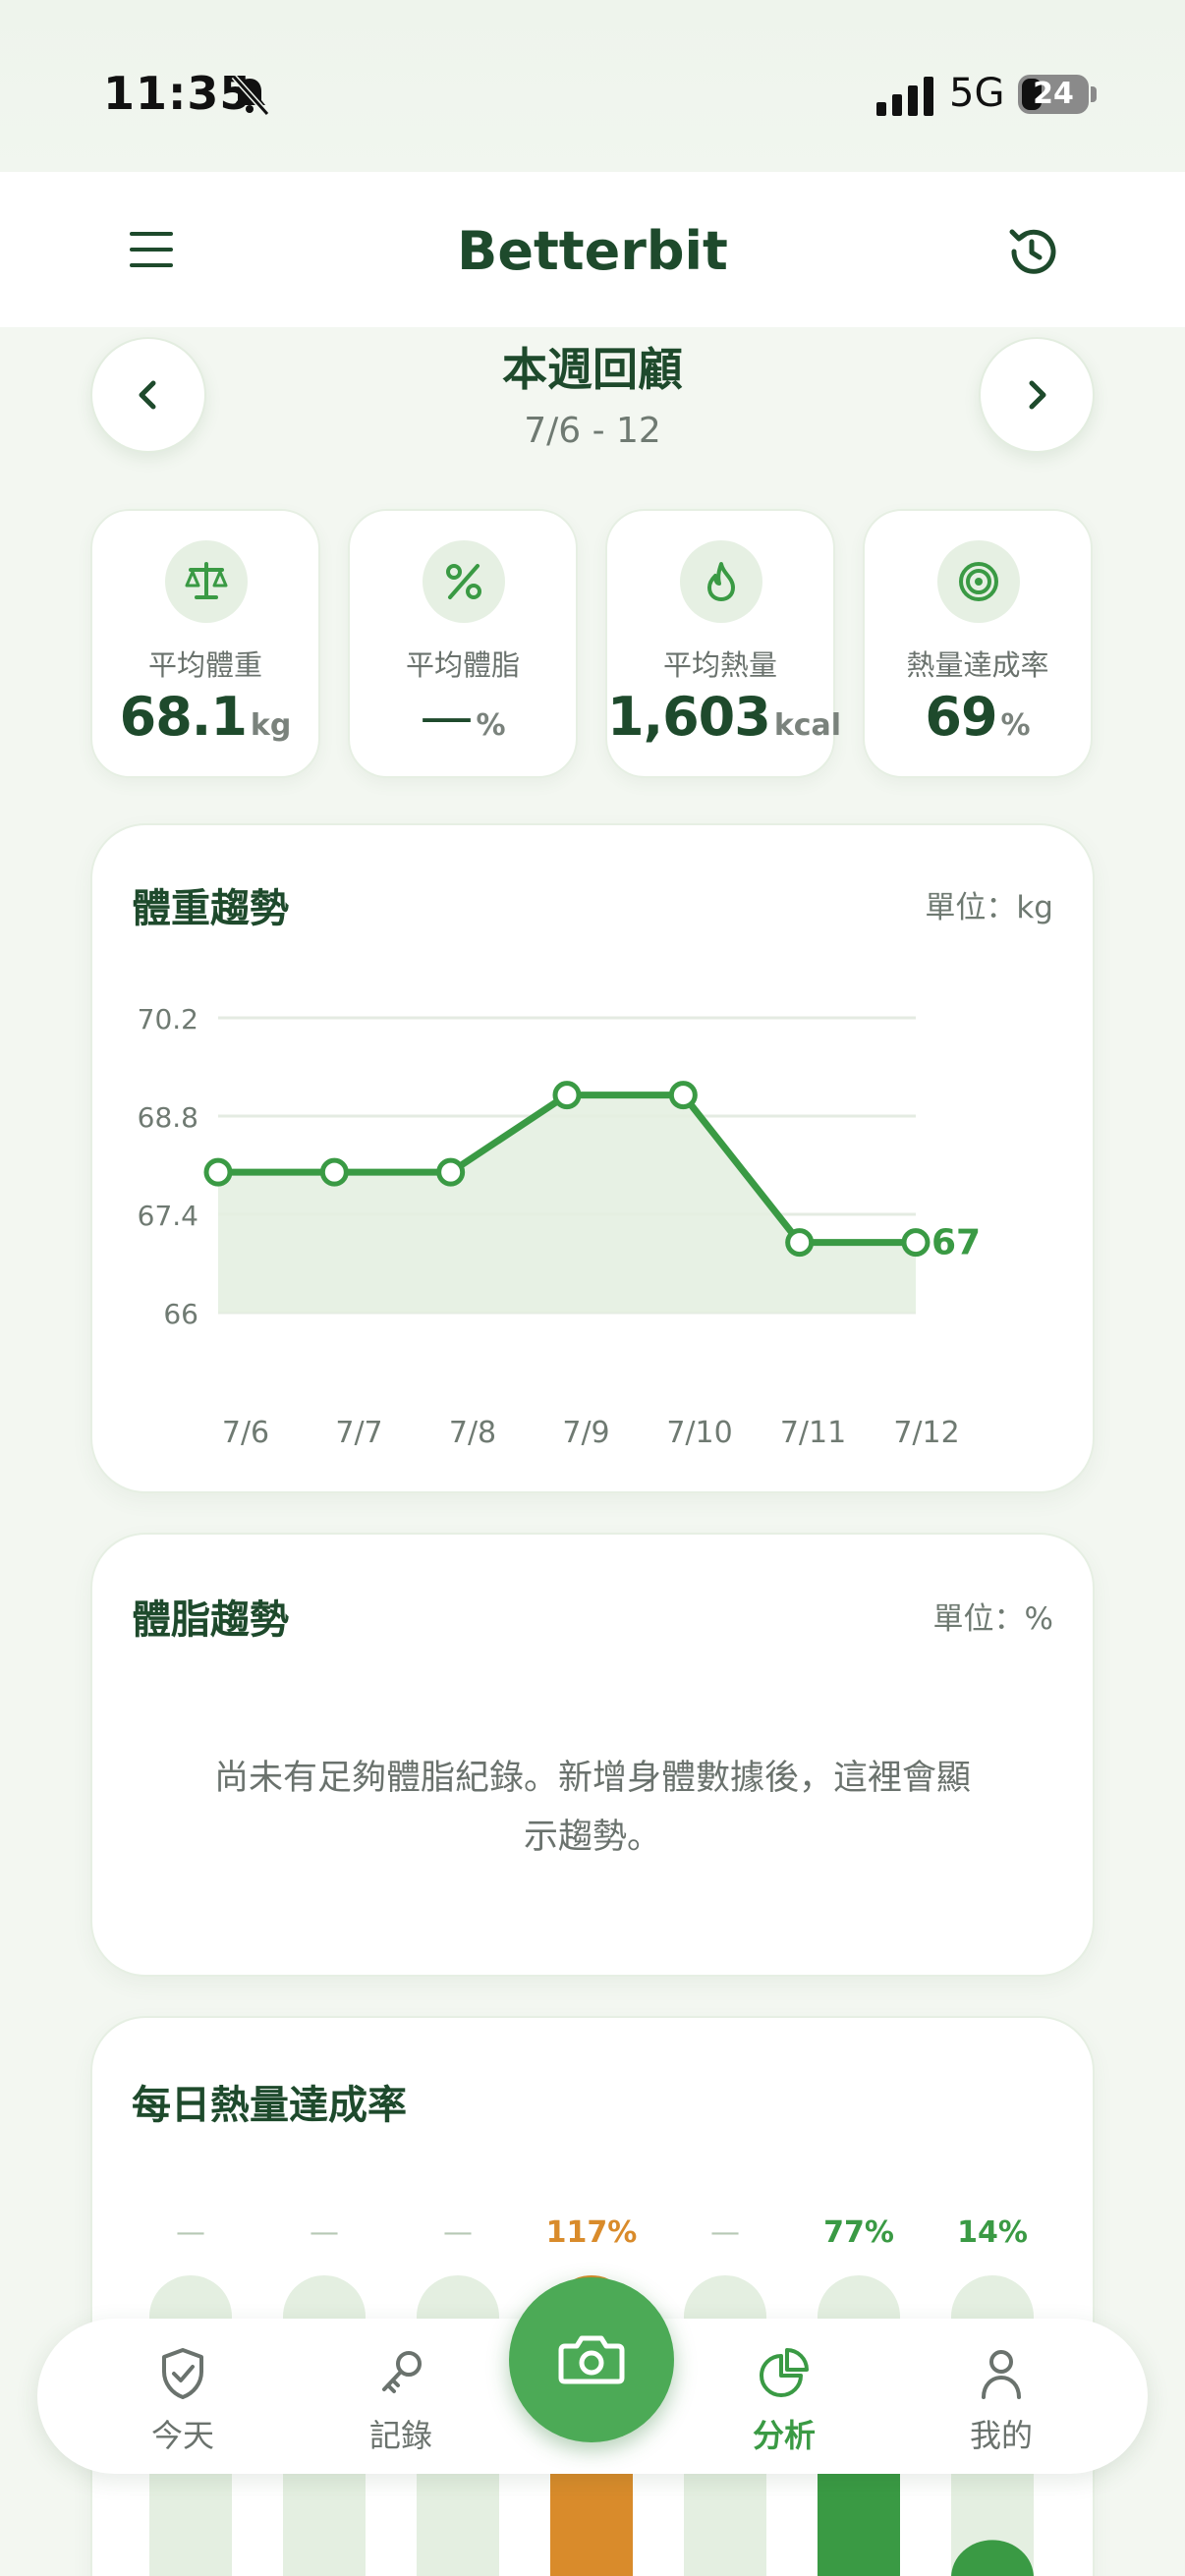  I want to click on stat-label: 平均體重, so click(205, 665).